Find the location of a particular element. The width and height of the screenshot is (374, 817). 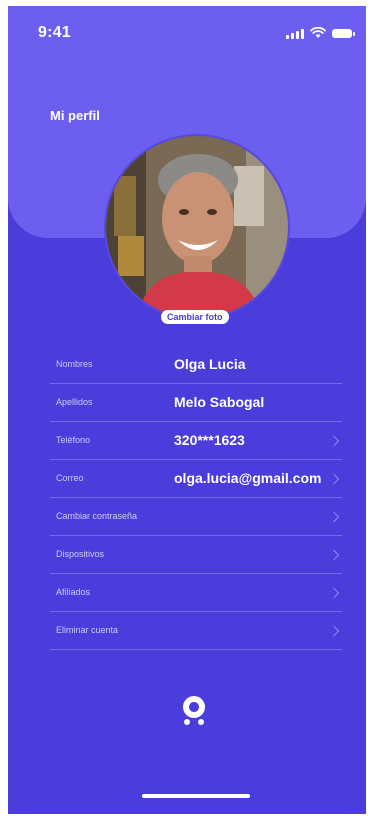

field-row-cambiar-contrasena: Cambiar contraseña is located at coordinates (196, 517).